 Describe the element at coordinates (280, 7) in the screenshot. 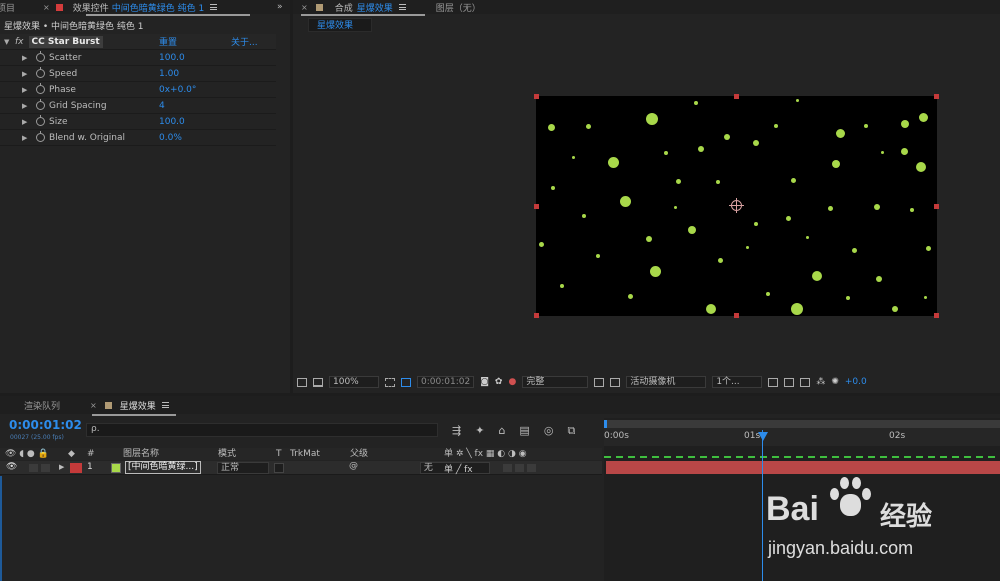

I see `expand-icon: »` at that location.